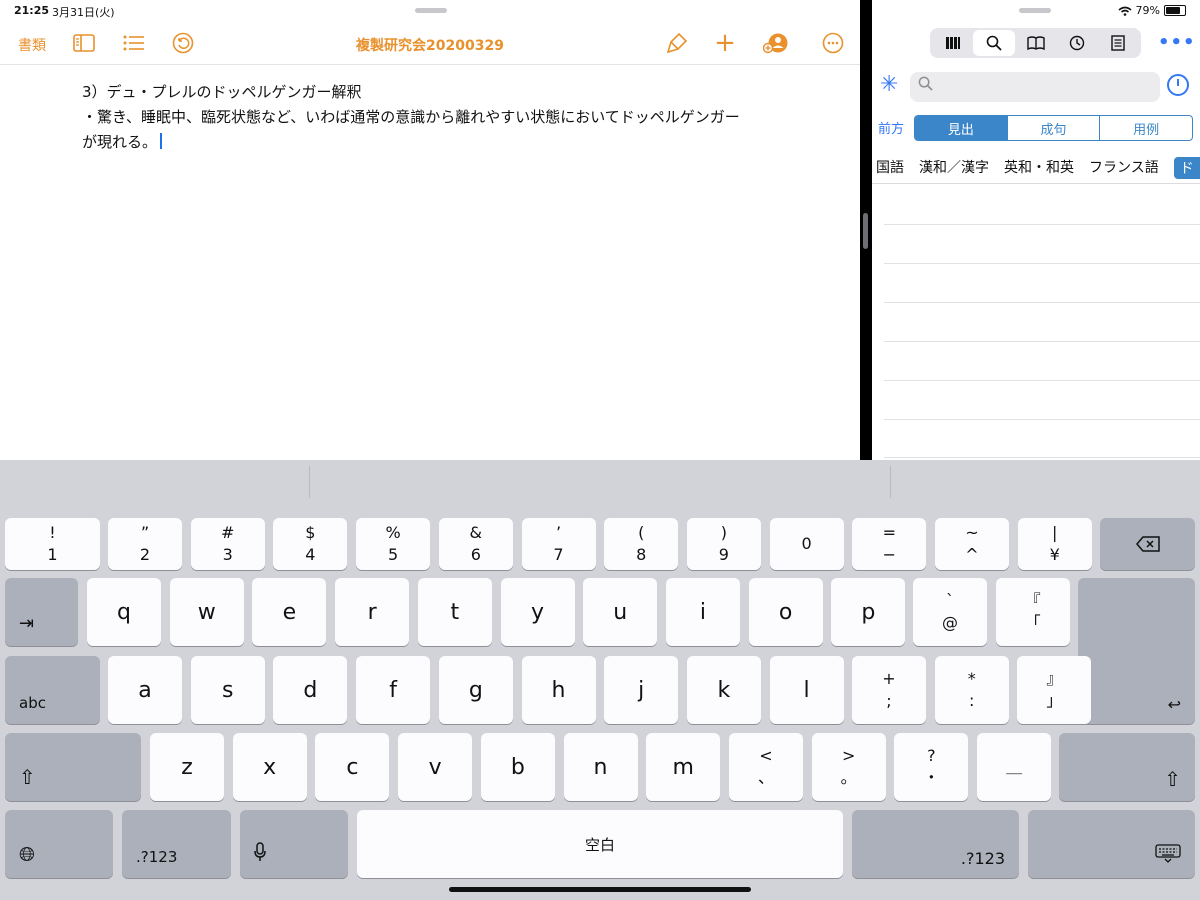 The width and height of the screenshot is (1200, 900). Describe the element at coordinates (1175, 10) in the screenshot. I see `battery-icon` at that location.